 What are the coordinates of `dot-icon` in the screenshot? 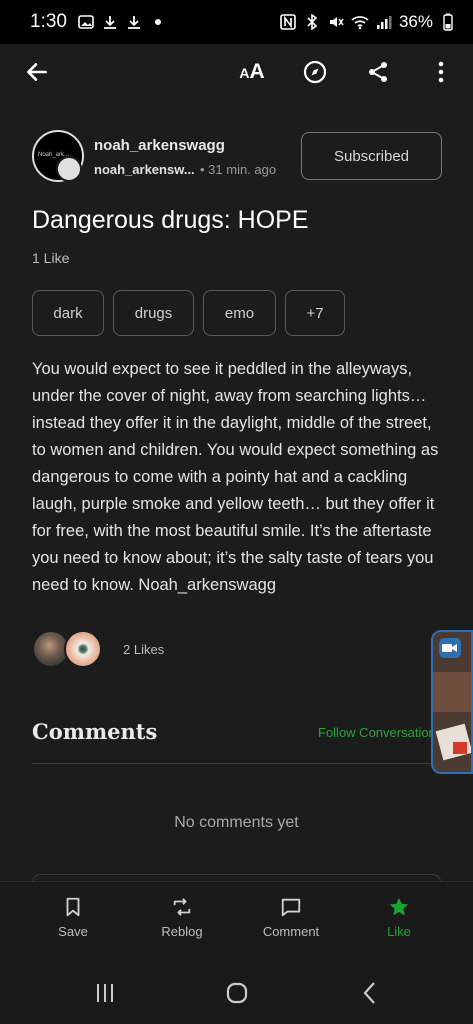 It's located at (158, 22).